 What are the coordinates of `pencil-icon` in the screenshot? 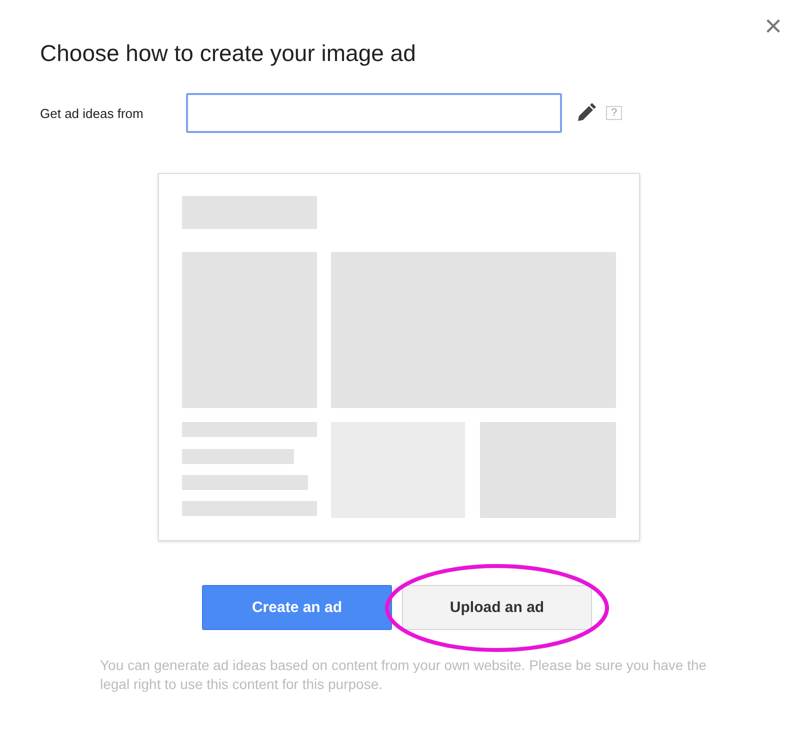 It's located at (586, 113).